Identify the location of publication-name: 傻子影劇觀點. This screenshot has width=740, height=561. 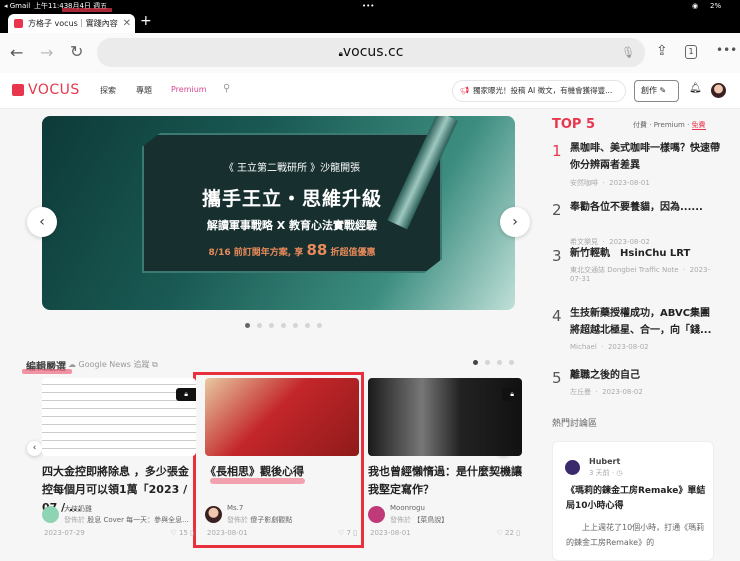
(271, 520).